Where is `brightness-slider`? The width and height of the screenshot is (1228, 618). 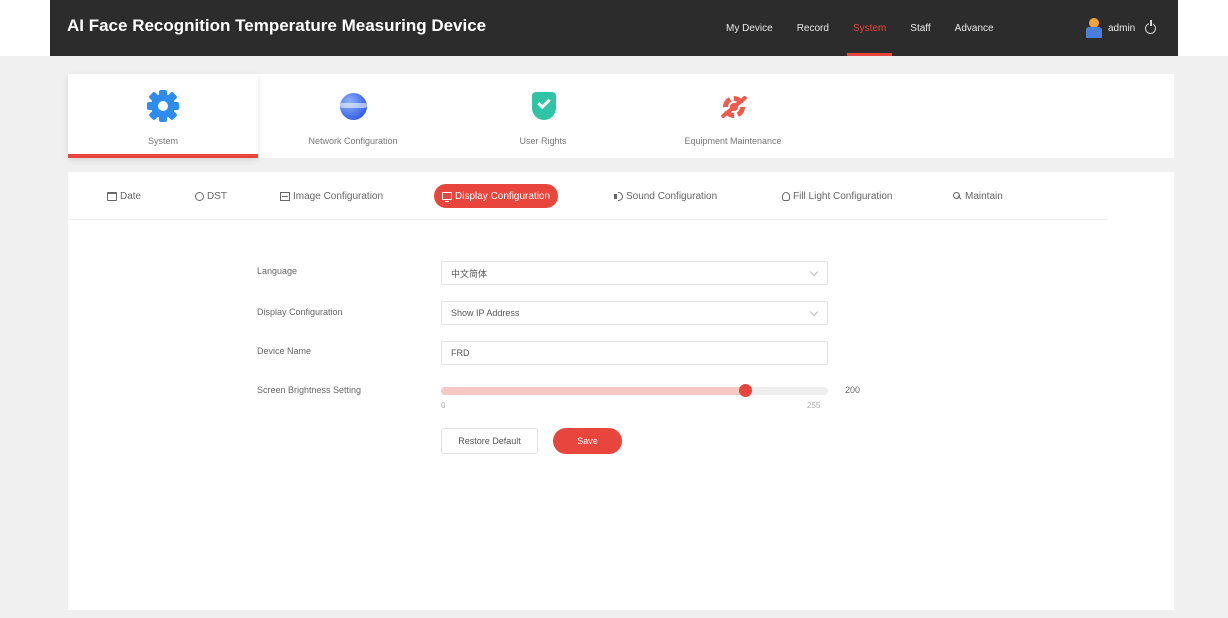
brightness-slider is located at coordinates (634, 390).